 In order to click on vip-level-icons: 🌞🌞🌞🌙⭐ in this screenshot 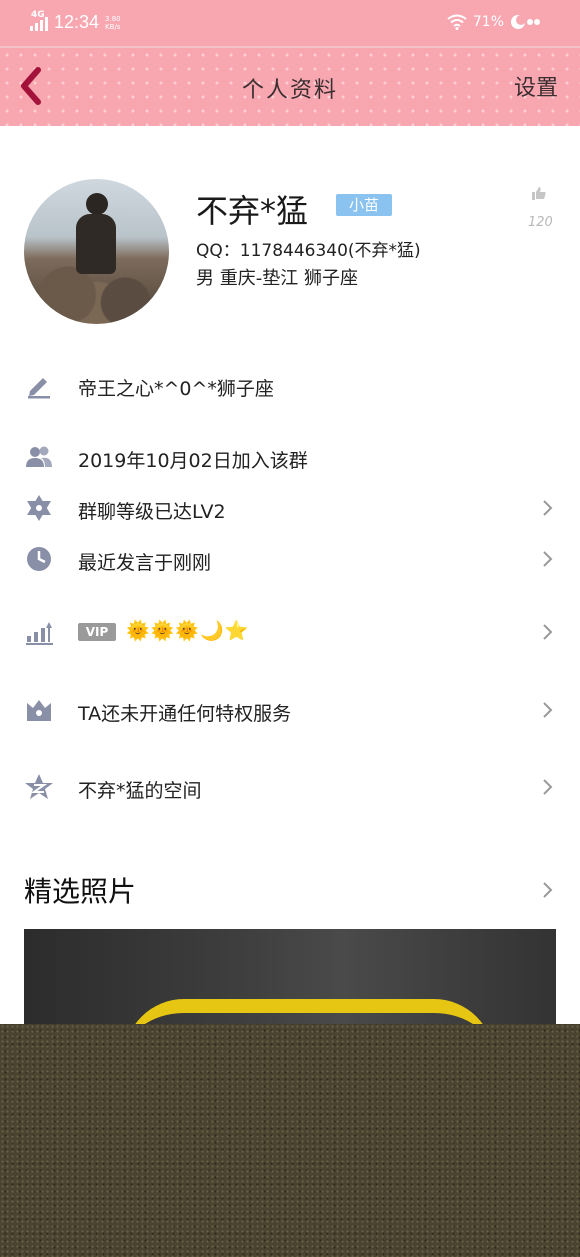, I will do `click(188, 631)`.